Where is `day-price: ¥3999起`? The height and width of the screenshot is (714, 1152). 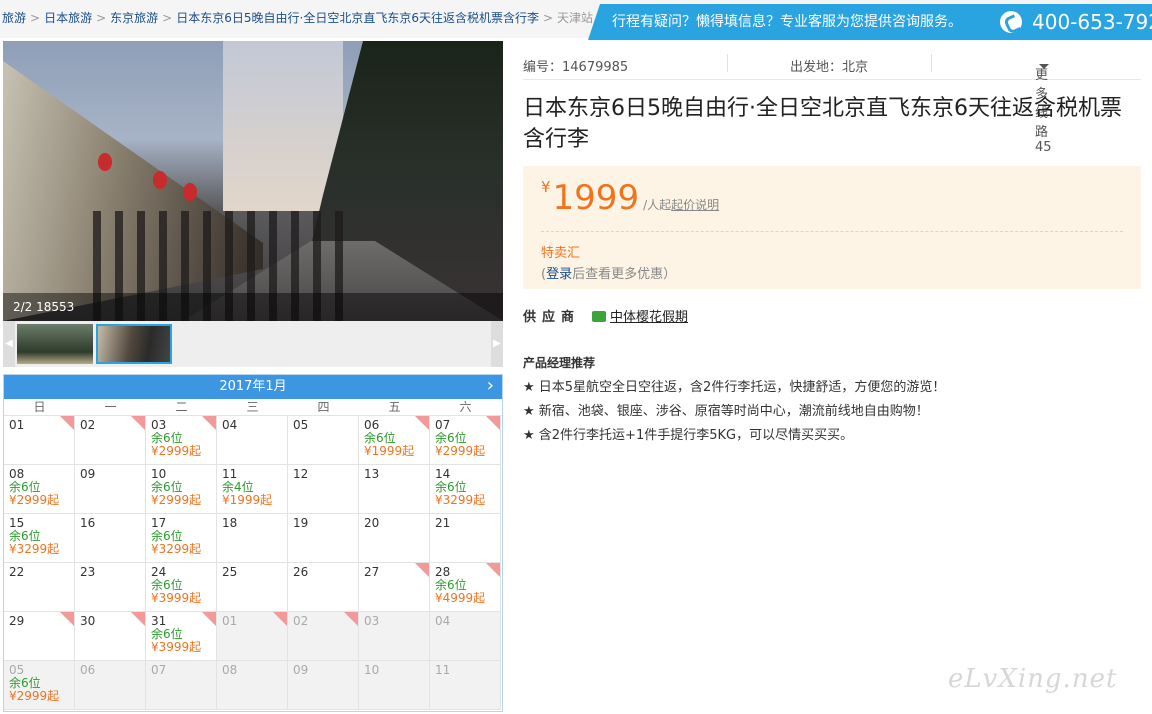
day-price: ¥3999起 is located at coordinates (176, 598).